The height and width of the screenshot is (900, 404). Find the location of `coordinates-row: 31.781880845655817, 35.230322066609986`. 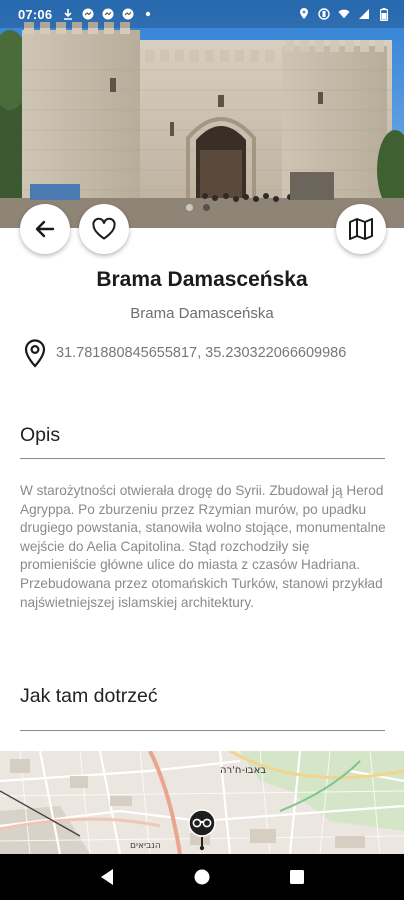

coordinates-row: 31.781880845655817, 35.230322066609986 is located at coordinates (184, 353).